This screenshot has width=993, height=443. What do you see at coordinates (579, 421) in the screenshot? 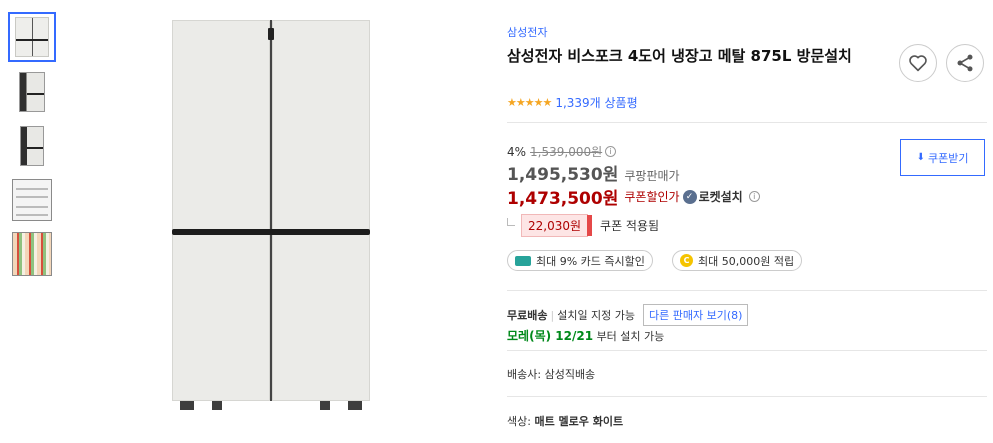
I see `color-value: 매트 멜로우 화이트` at bounding box center [579, 421].